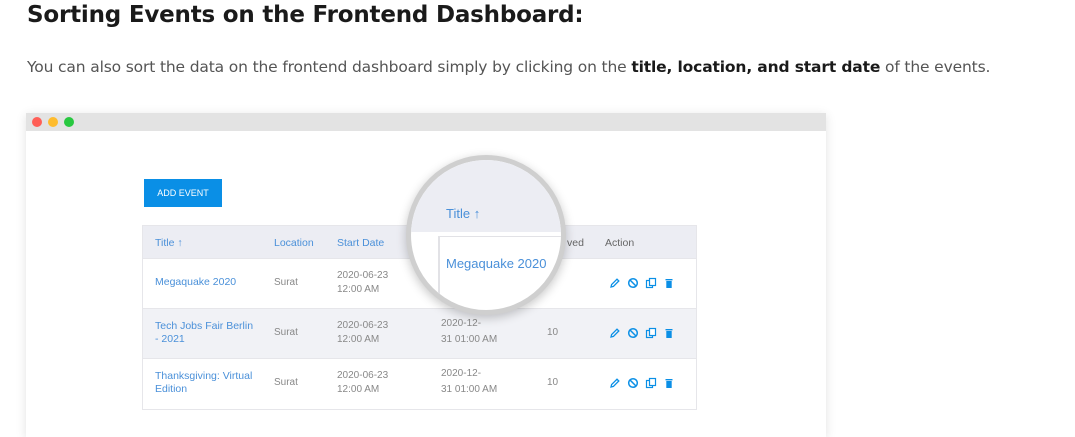  Describe the element at coordinates (183, 193) in the screenshot. I see `add-event-button: ADD EVENT` at that location.